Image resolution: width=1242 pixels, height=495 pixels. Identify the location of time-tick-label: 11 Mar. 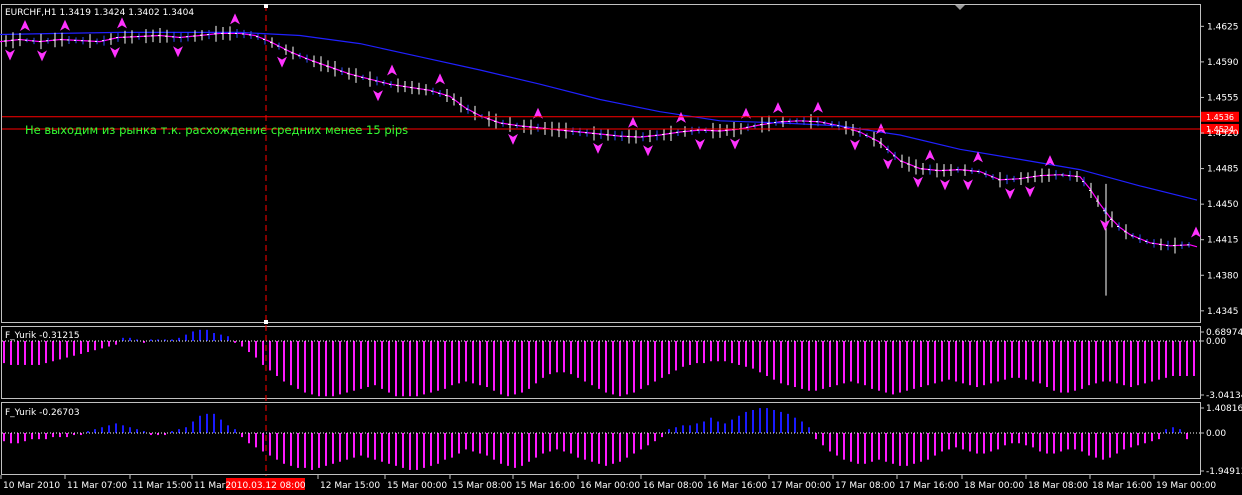
(210, 486).